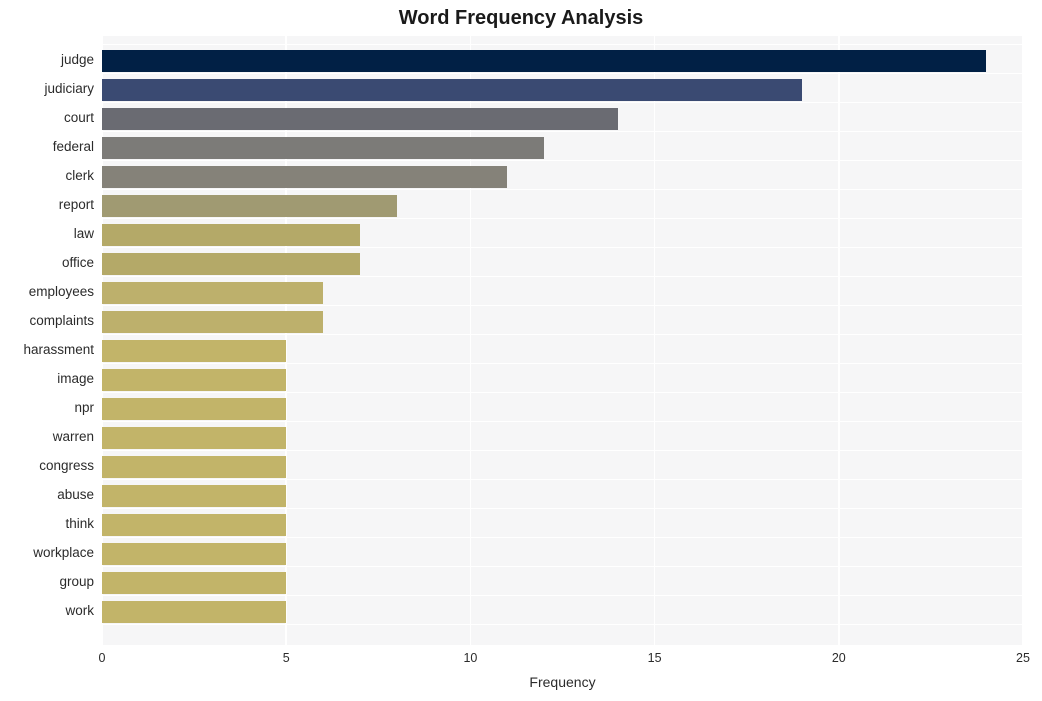 This screenshot has height=701, width=1042. What do you see at coordinates (521, 18) in the screenshot?
I see `chart-title: Word Frequency Analysis` at bounding box center [521, 18].